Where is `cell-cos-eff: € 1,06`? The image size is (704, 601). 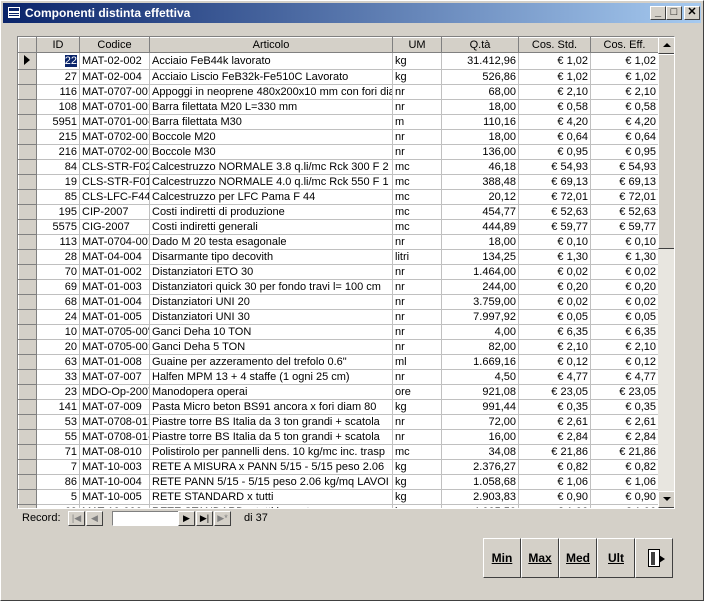 cell-cos-eff: € 1,06 is located at coordinates (624, 482).